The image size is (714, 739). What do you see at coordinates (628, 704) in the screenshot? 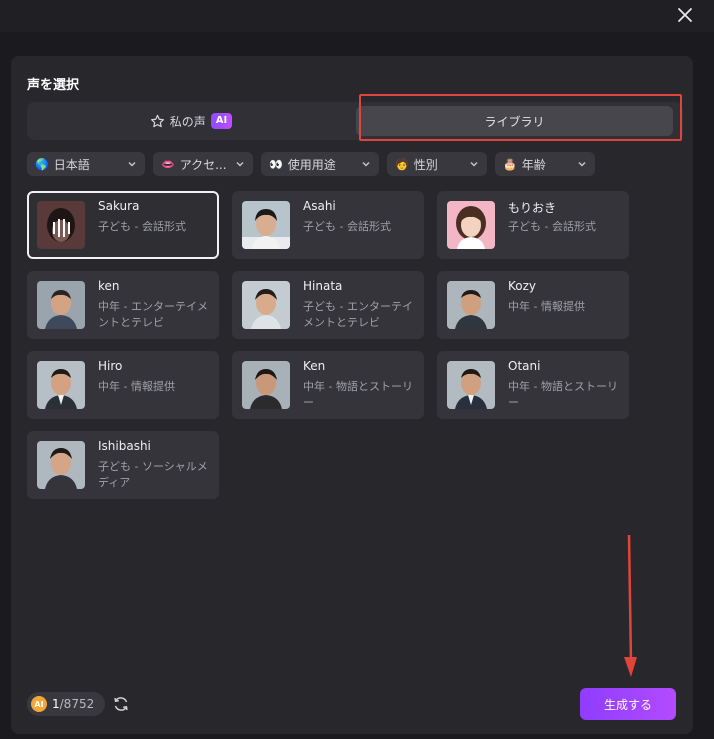
I see `generate-button: 生成する` at bounding box center [628, 704].